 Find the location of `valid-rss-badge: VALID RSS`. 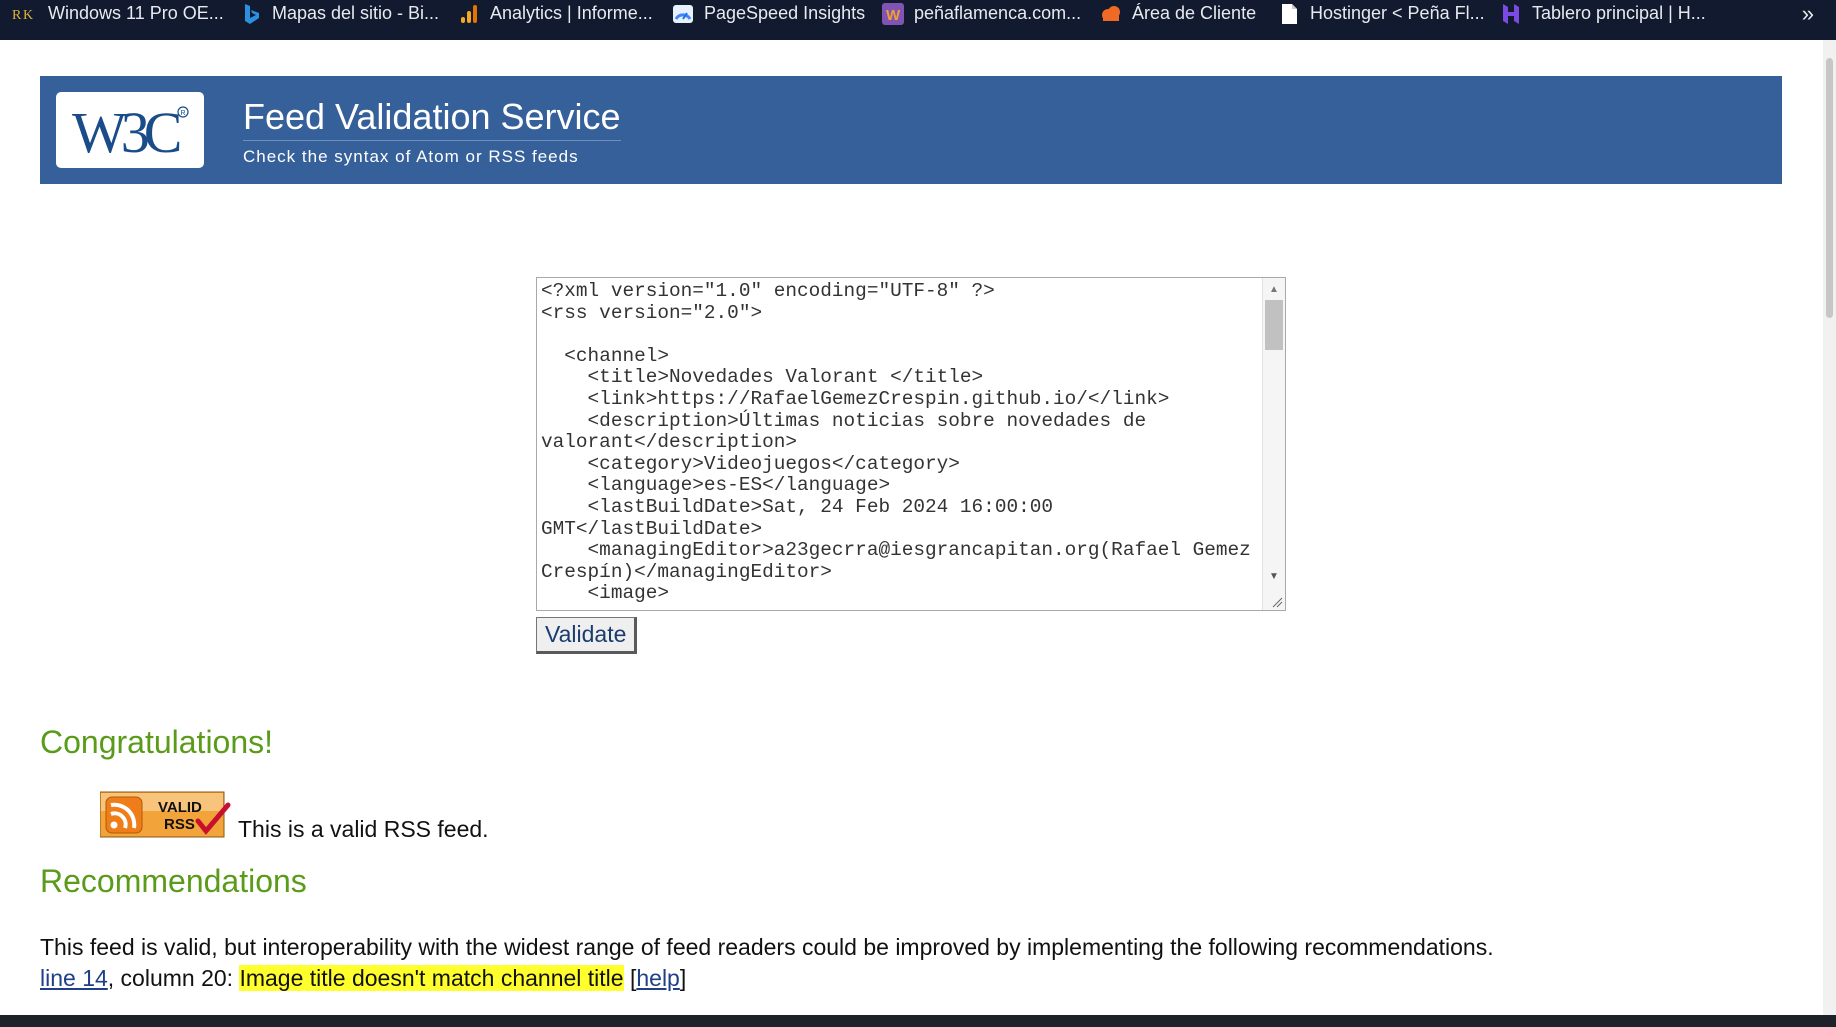

valid-rss-badge: VALID RSS is located at coordinates (165, 815).